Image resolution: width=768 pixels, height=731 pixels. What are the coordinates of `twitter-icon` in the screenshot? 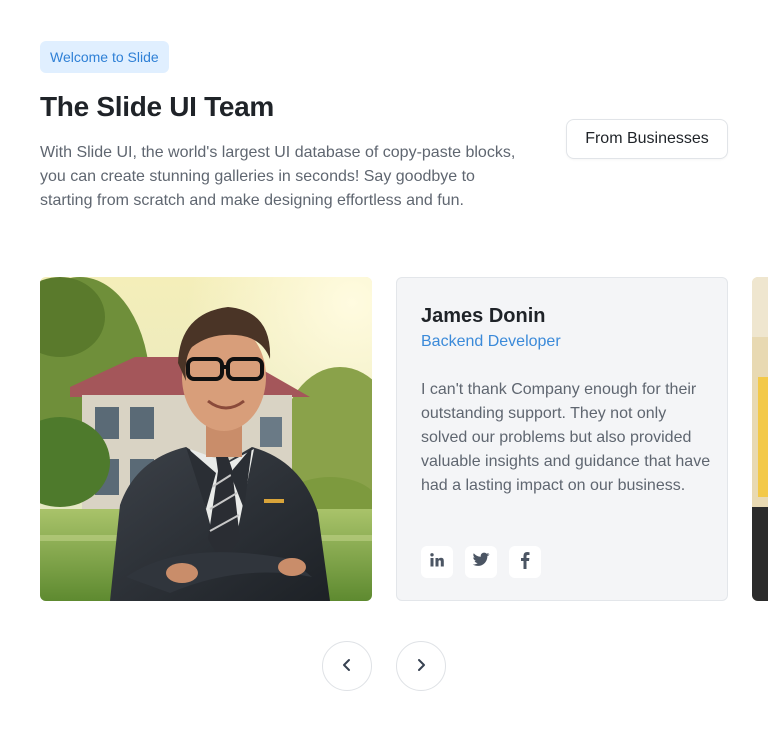 It's located at (481, 562).